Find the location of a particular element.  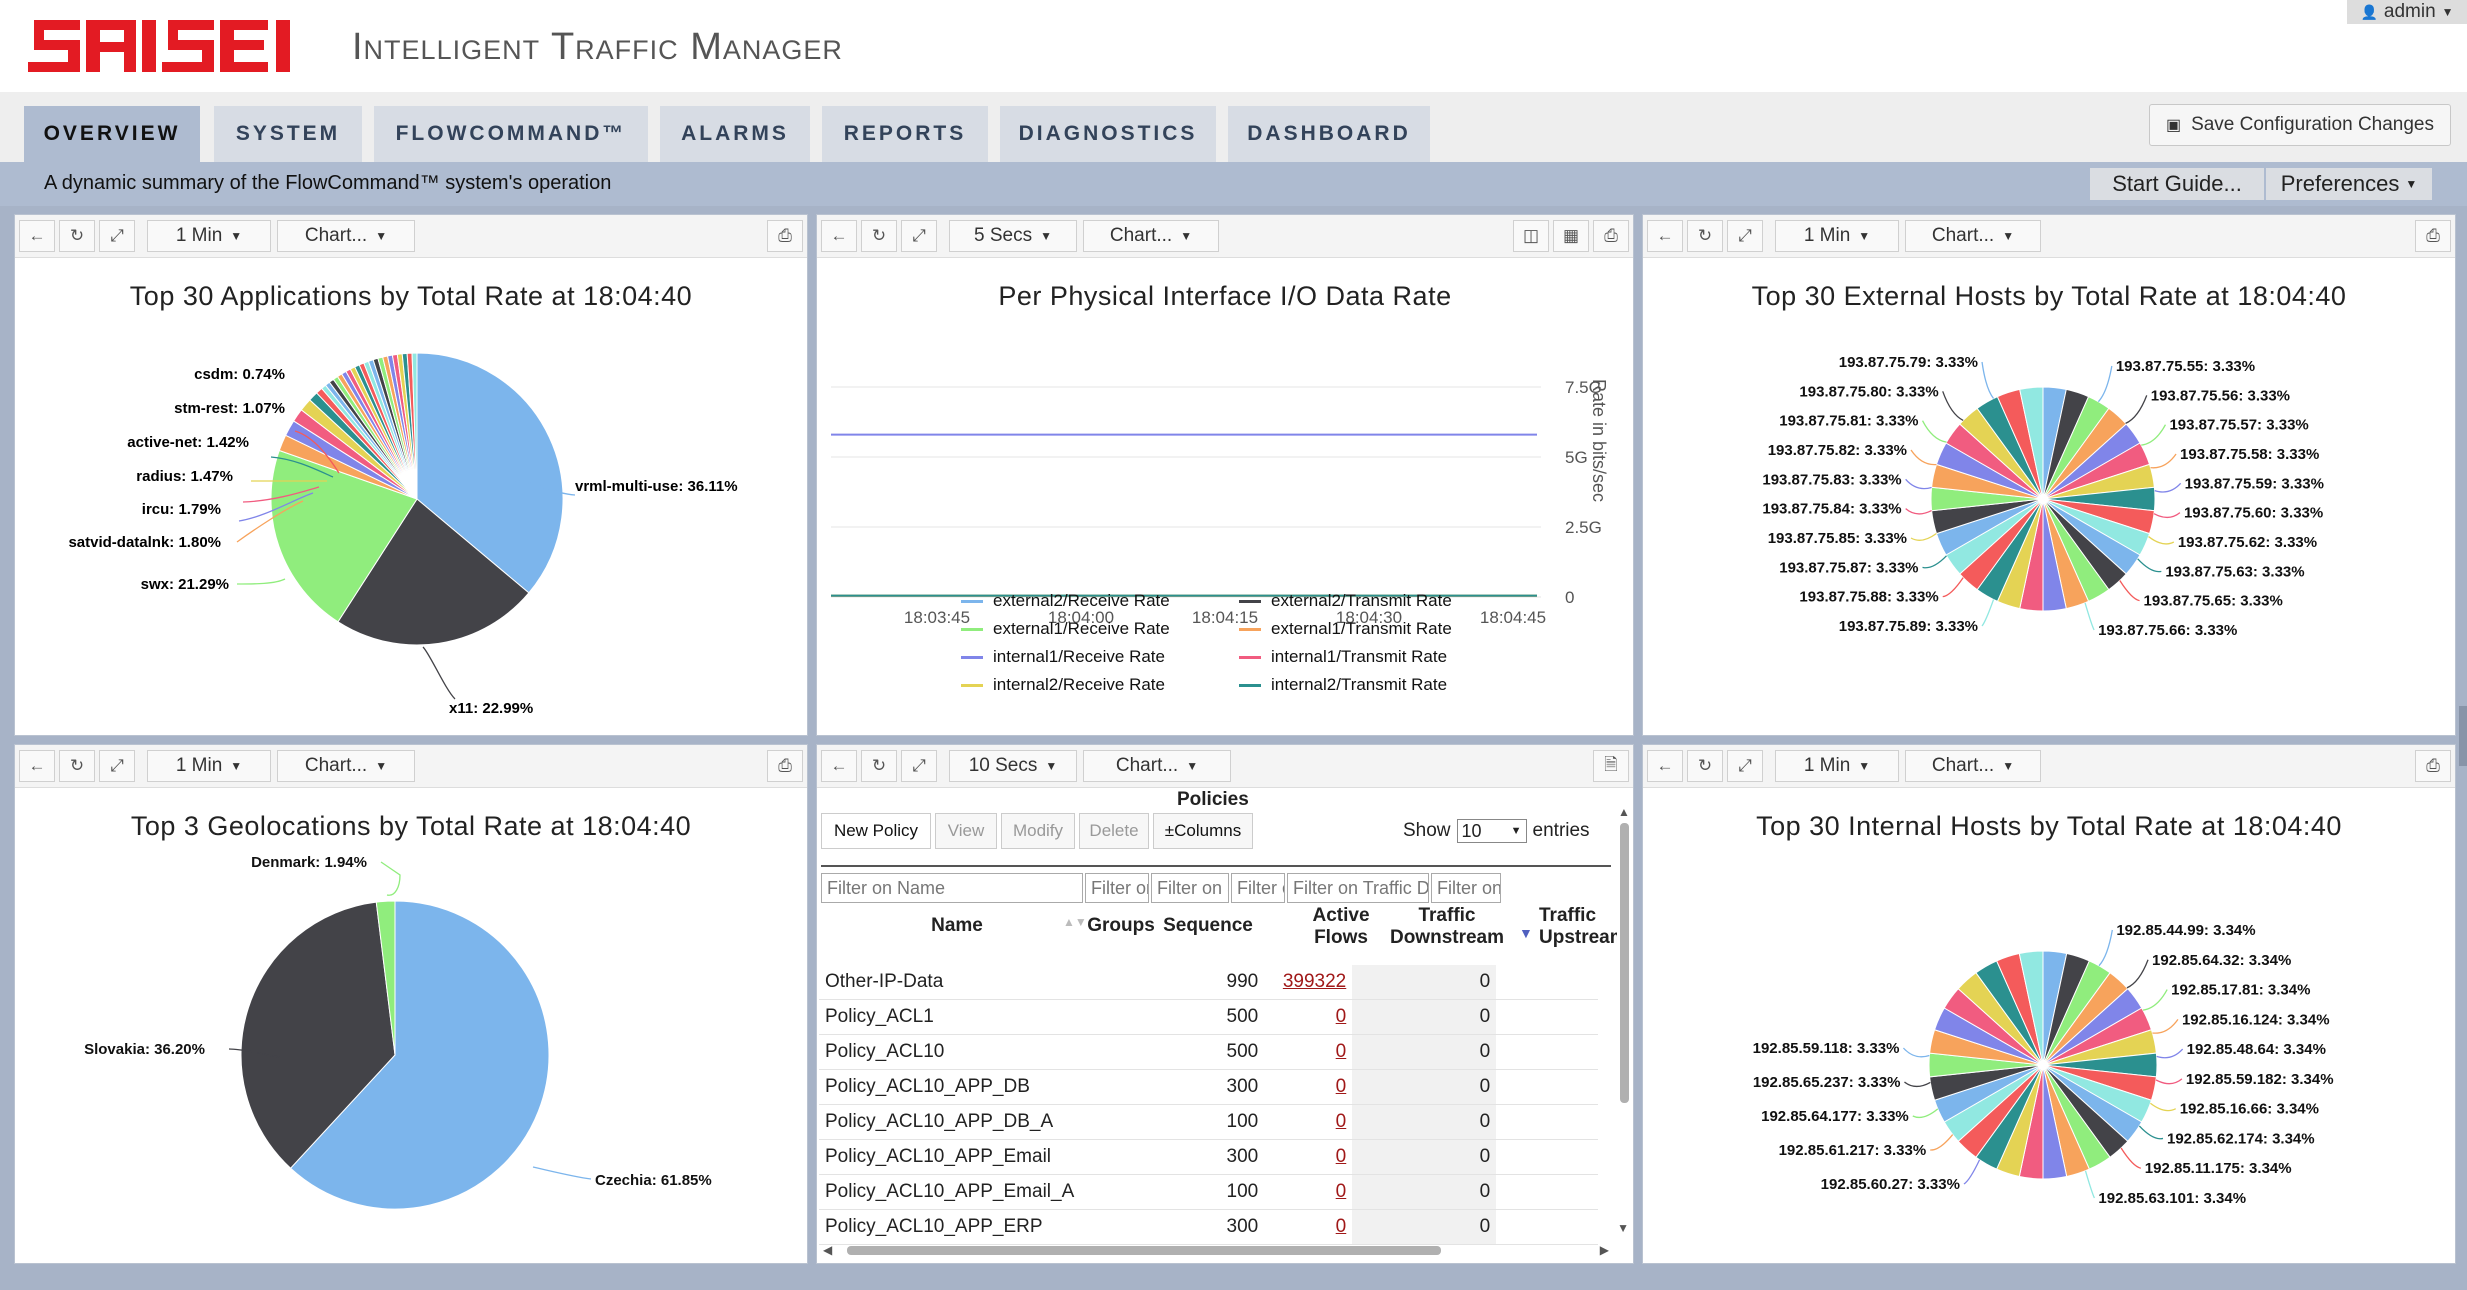

scroll-up-icon: ▲ is located at coordinates (1624, 812).